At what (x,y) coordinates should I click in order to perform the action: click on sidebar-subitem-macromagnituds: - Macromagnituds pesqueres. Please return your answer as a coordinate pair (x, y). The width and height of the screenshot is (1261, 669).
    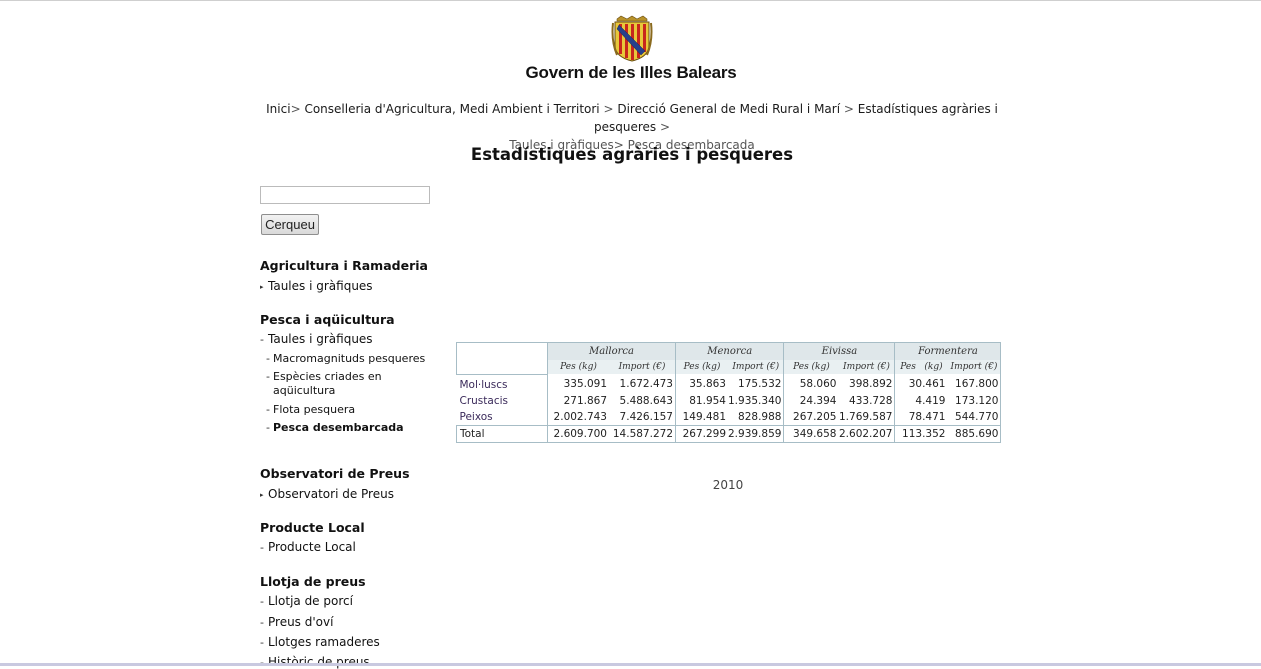
    Looking at the image, I should click on (351, 359).